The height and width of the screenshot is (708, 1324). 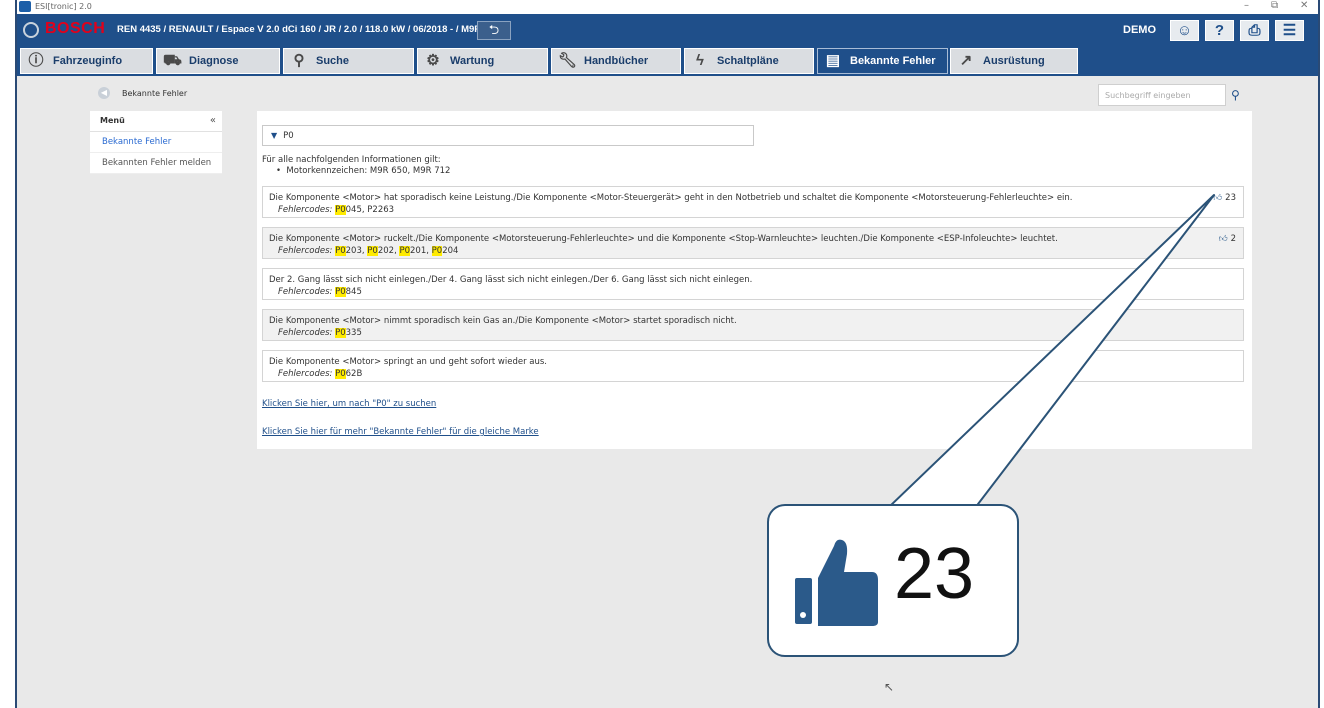 I want to click on callout-pointer-path, so click(x=1051, y=351).